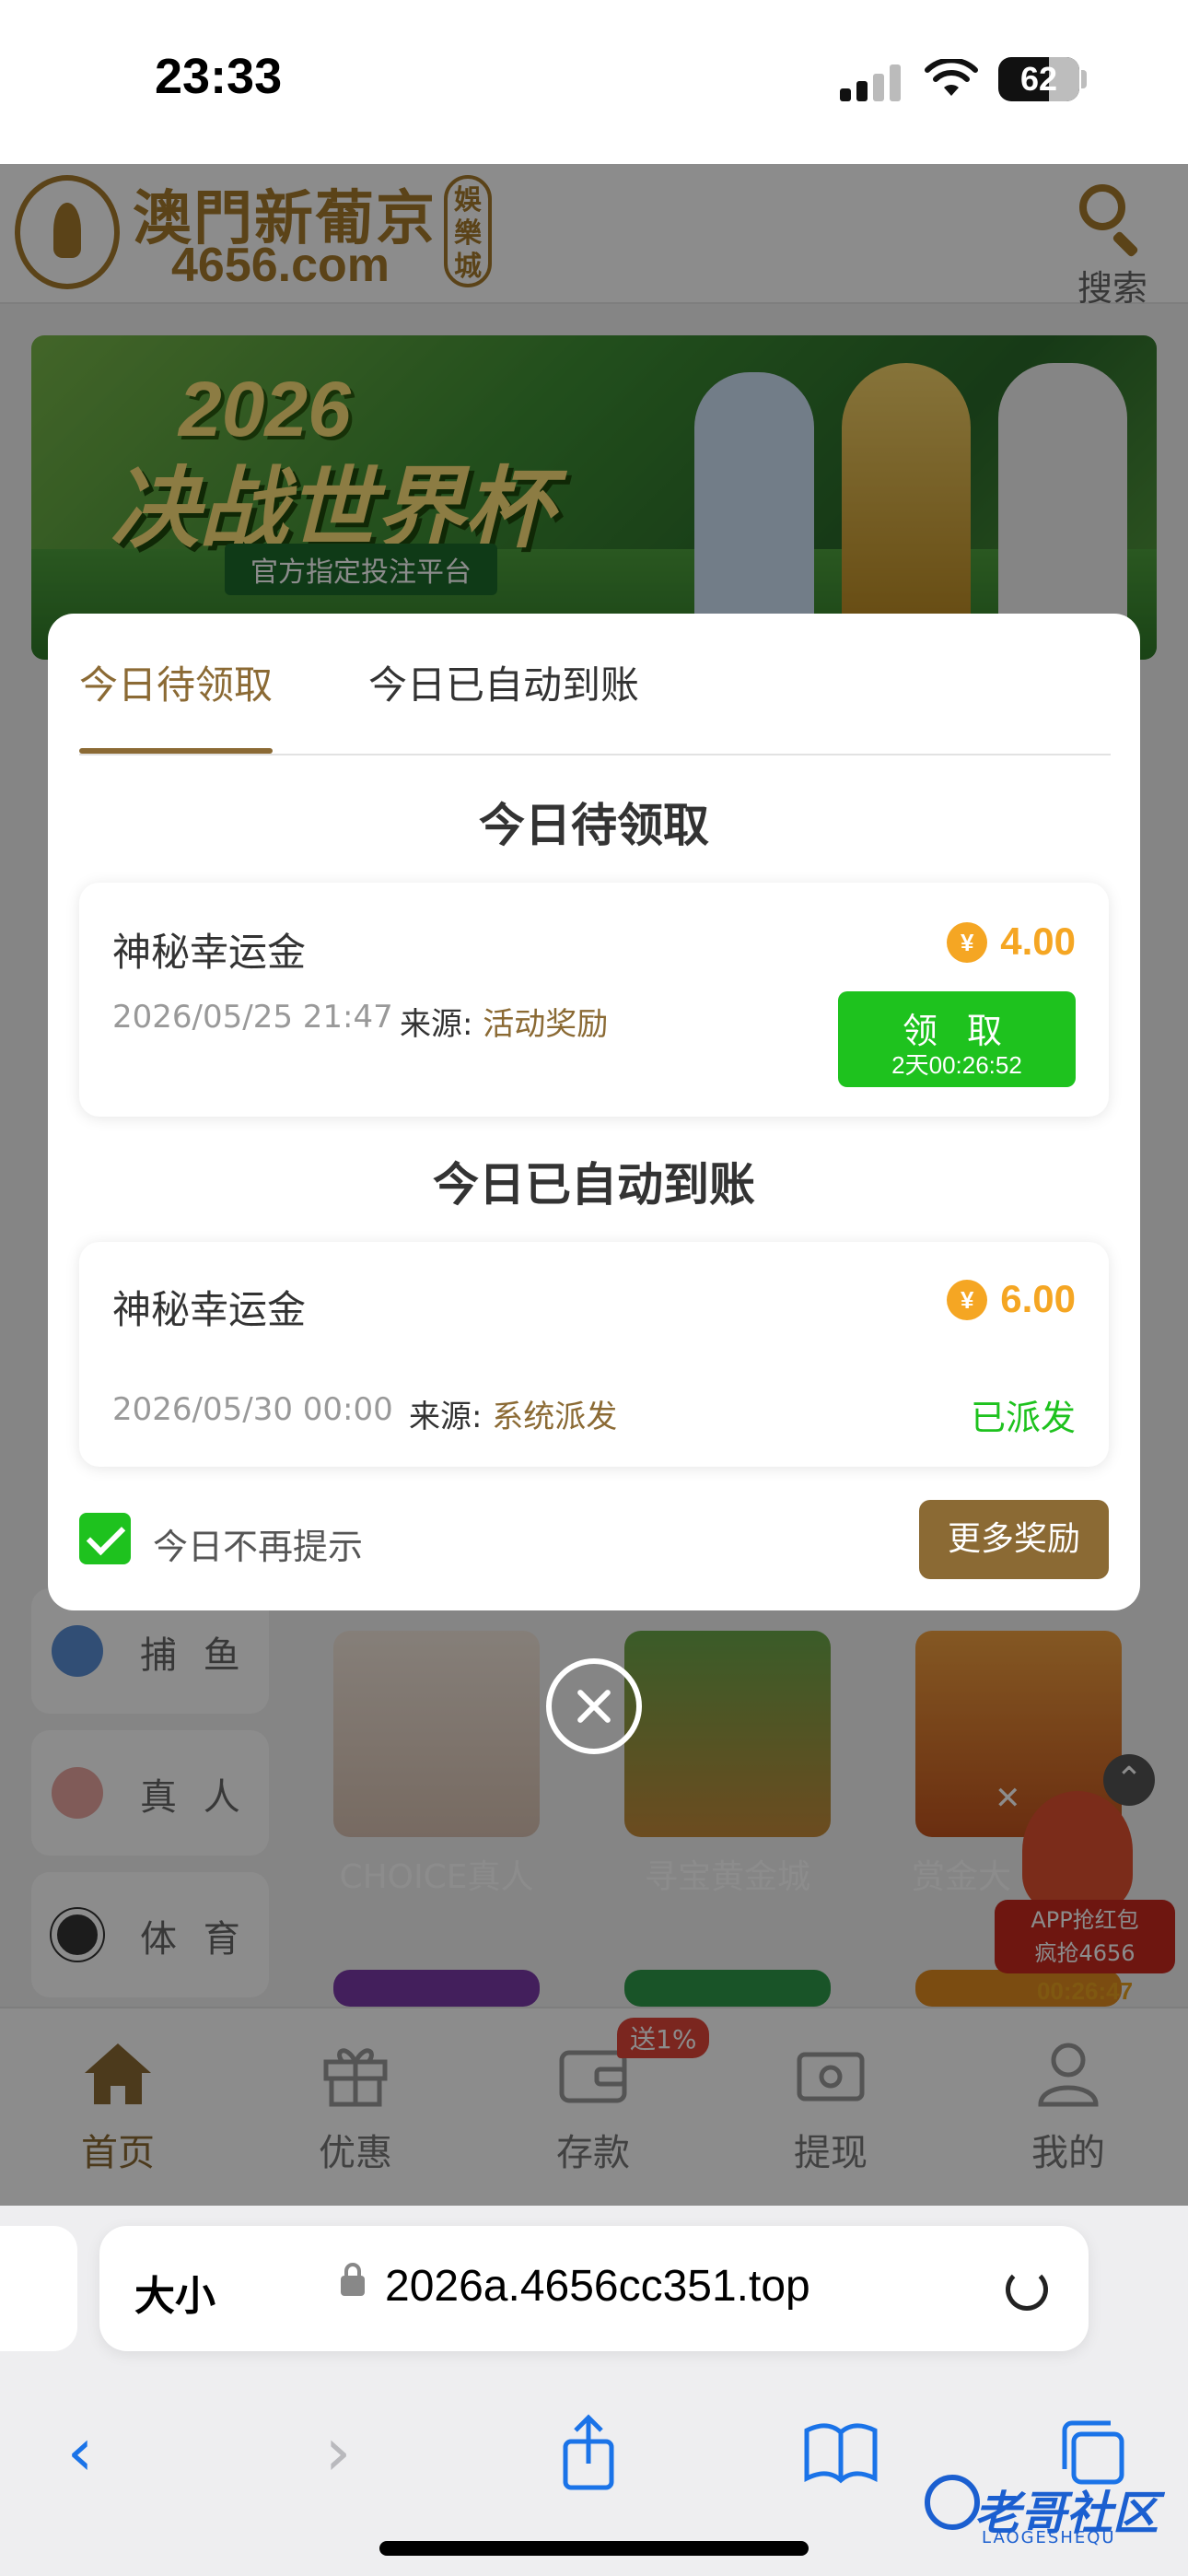  Describe the element at coordinates (588, 2451) in the screenshot. I see `share-icon` at that location.